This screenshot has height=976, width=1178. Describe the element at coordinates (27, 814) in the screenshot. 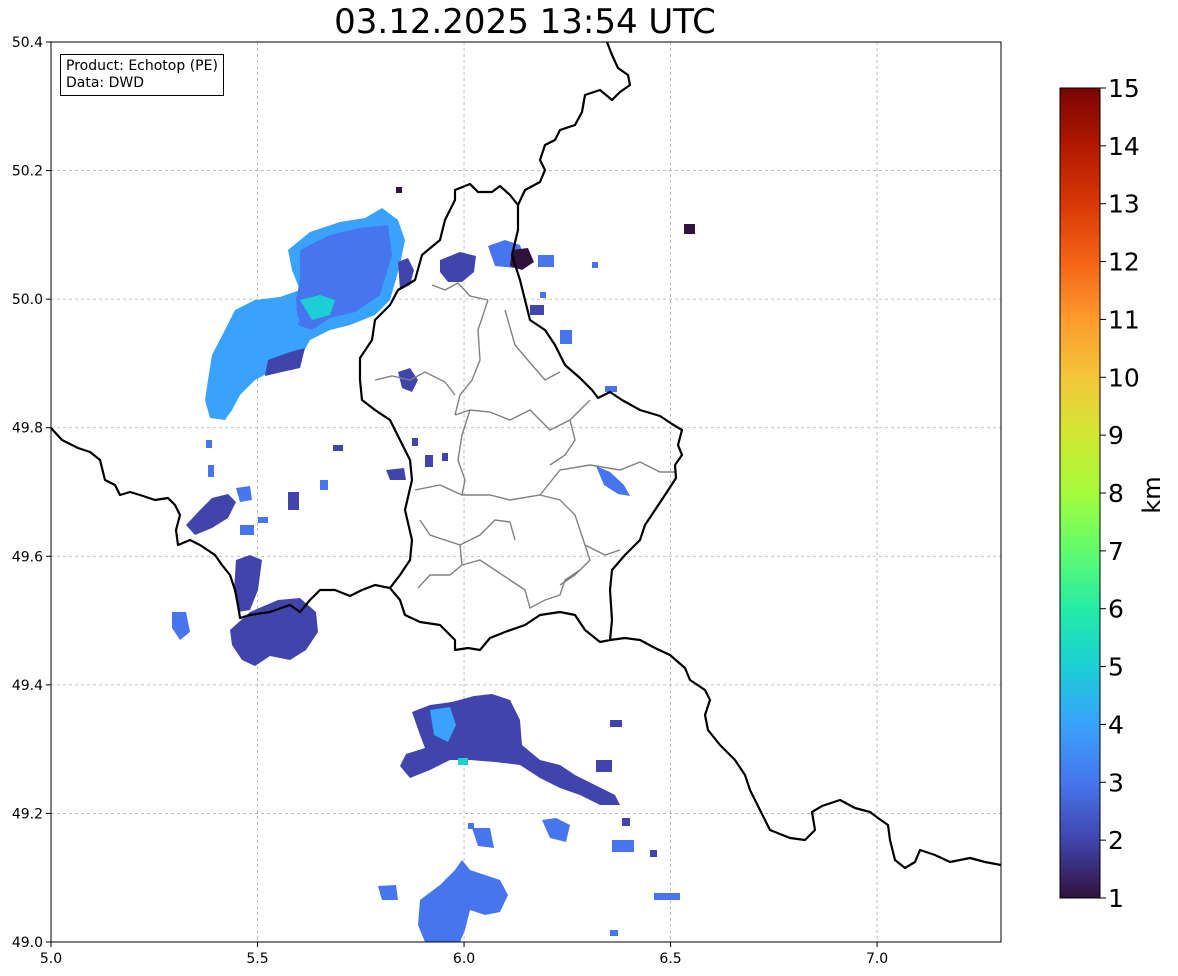

I see `y-tick-label: 49.2` at that location.